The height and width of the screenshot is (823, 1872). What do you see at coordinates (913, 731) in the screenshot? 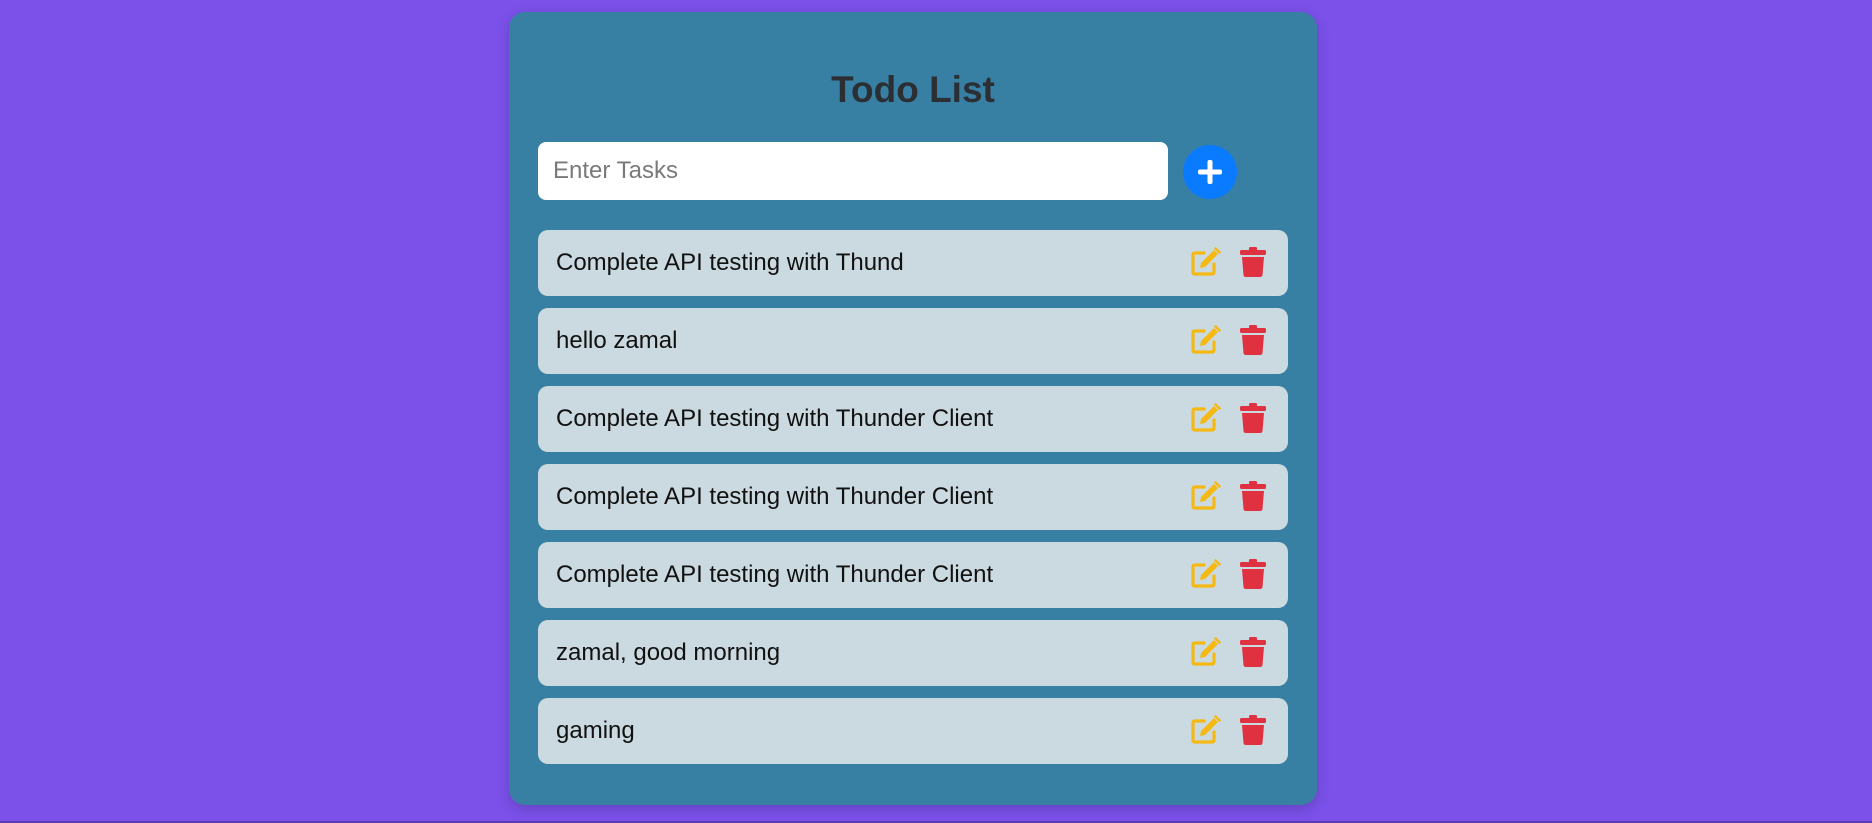
I see `list-item: gaming` at bounding box center [913, 731].